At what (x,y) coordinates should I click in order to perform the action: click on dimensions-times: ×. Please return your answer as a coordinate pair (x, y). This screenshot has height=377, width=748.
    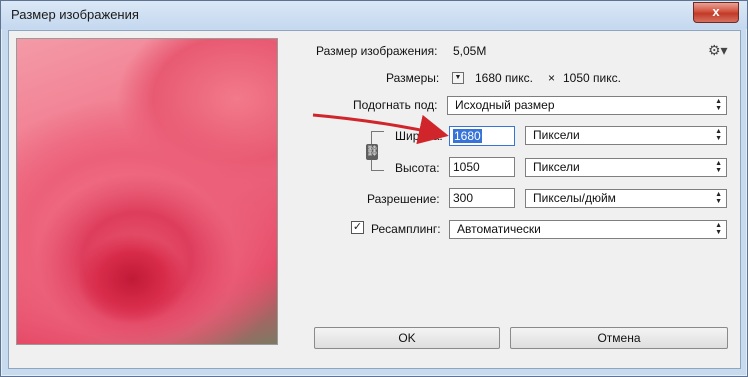
    Looking at the image, I should click on (552, 78).